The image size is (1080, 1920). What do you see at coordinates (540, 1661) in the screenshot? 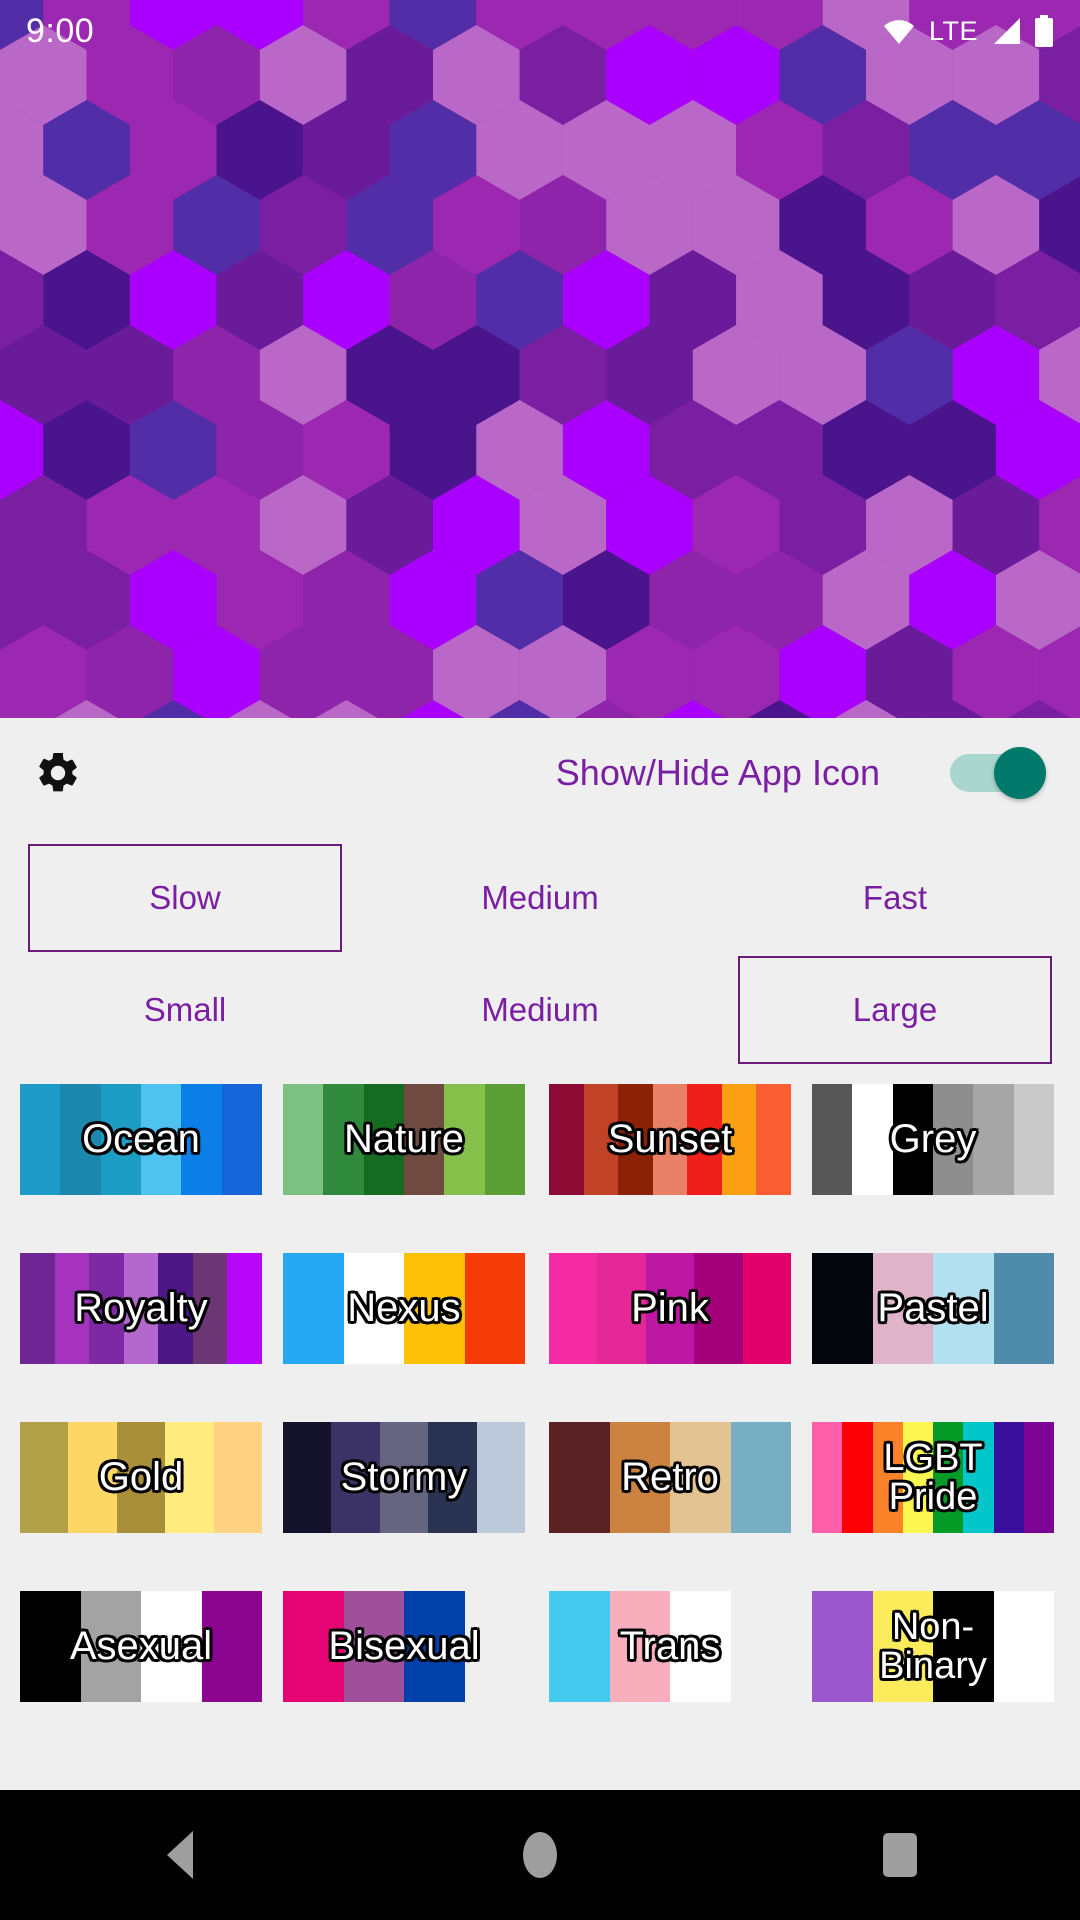
I see `palette-grid-row: Asexual Bisexual Trans Non- Binary` at bounding box center [540, 1661].